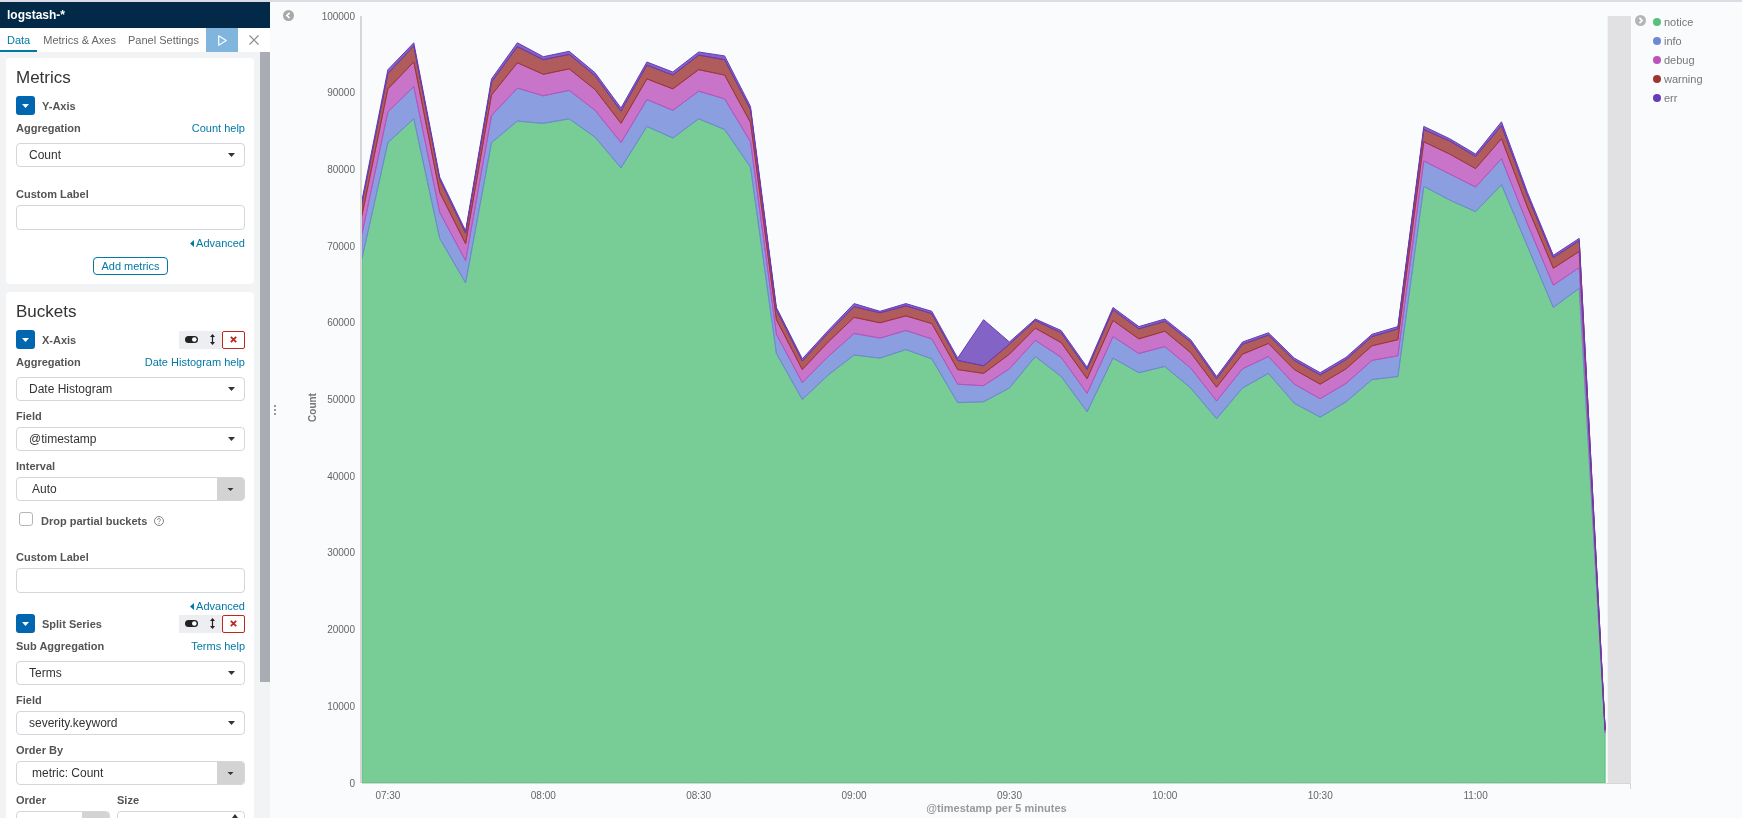 This screenshot has height=818, width=1742. Describe the element at coordinates (94, 521) in the screenshot. I see `checkbox-label: Drop partial buckets` at that location.